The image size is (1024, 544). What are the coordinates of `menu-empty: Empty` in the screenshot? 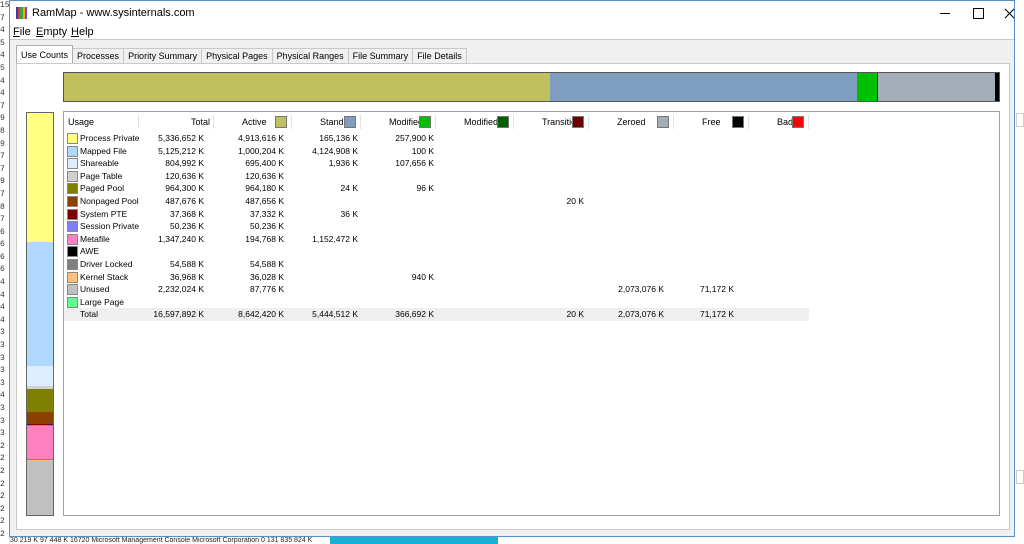 It's located at (51, 32).